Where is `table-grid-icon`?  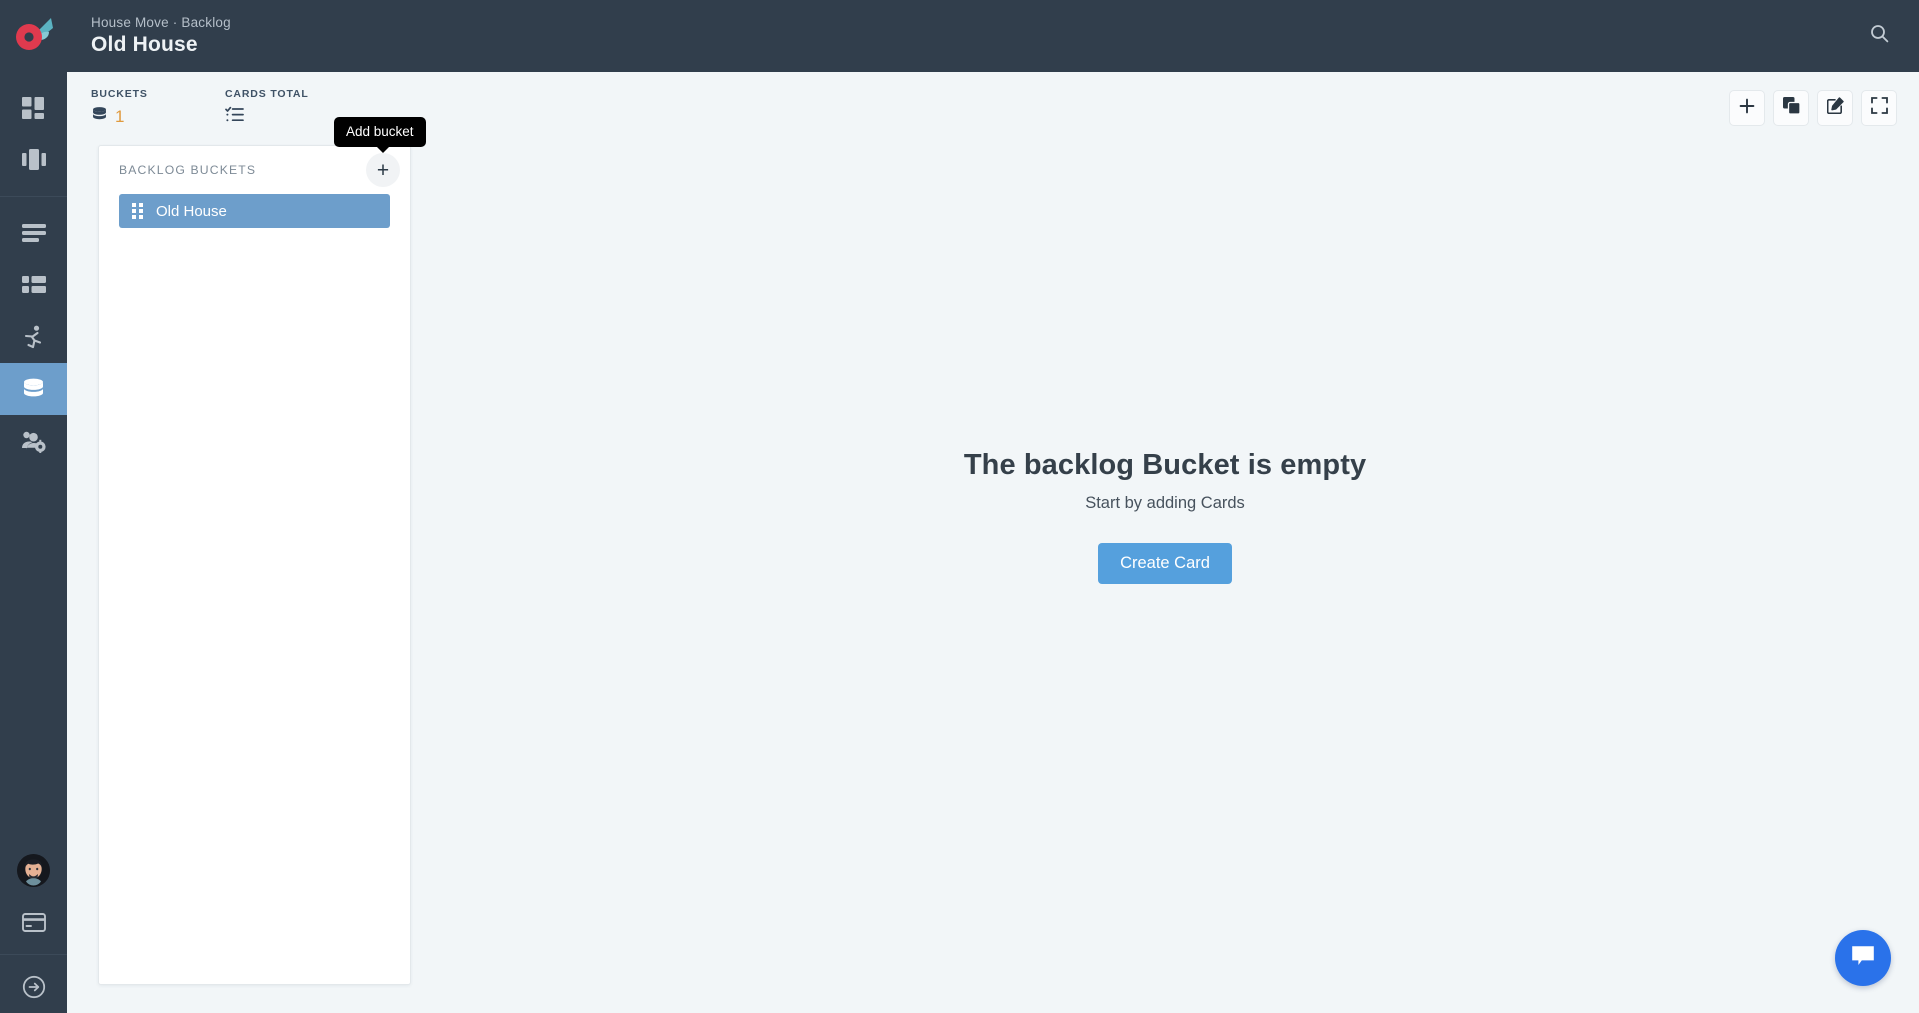 table-grid-icon is located at coordinates (33, 285).